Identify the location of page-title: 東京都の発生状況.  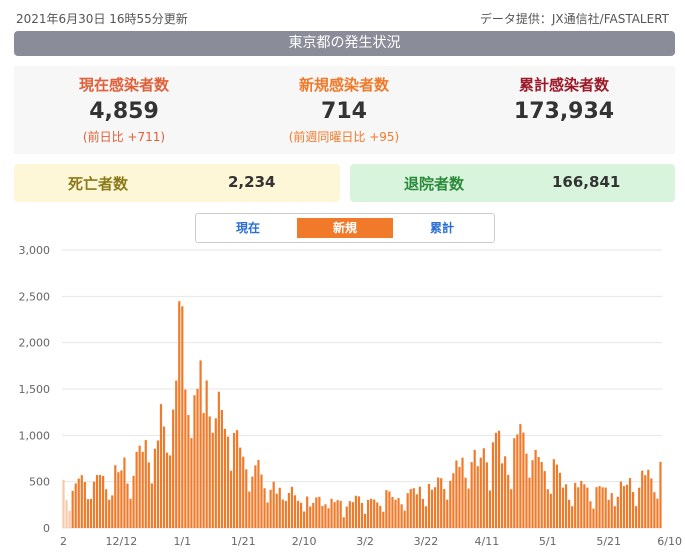
(344, 43).